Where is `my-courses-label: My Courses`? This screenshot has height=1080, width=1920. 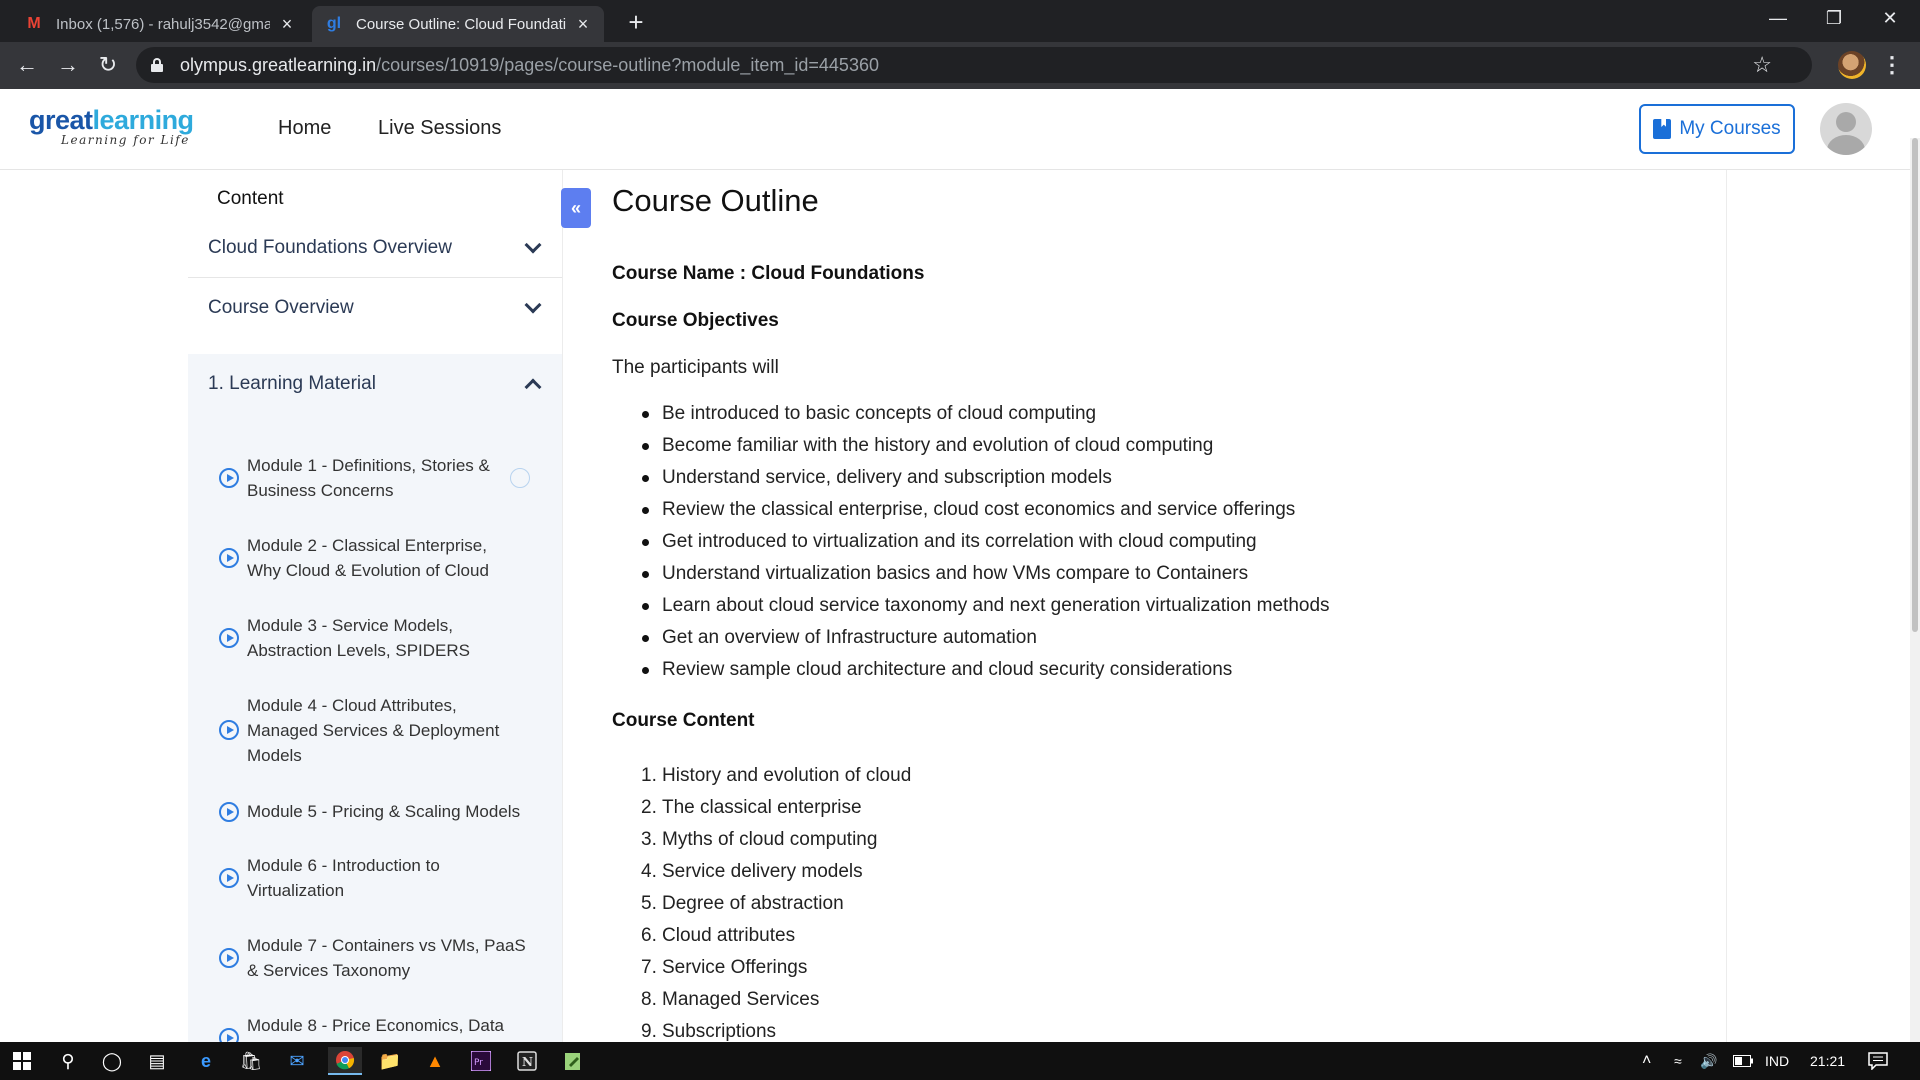
my-courses-label: My Courses is located at coordinates (1730, 128).